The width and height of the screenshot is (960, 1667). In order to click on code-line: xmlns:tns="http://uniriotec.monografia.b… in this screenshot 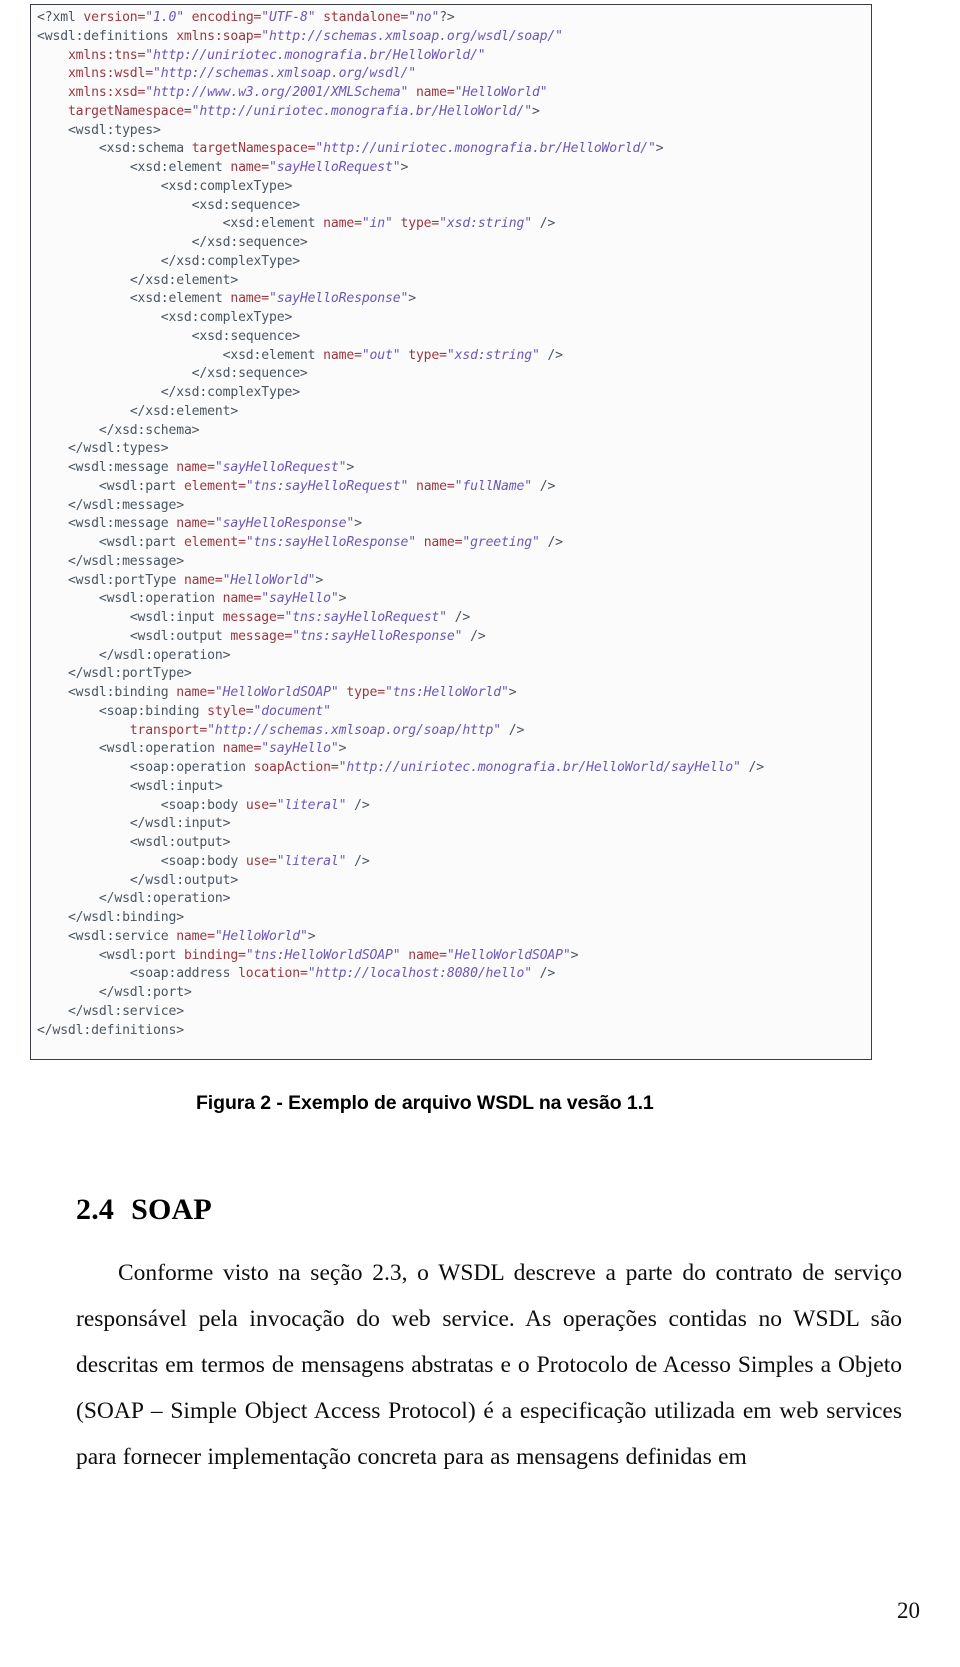, I will do `click(276, 55)`.